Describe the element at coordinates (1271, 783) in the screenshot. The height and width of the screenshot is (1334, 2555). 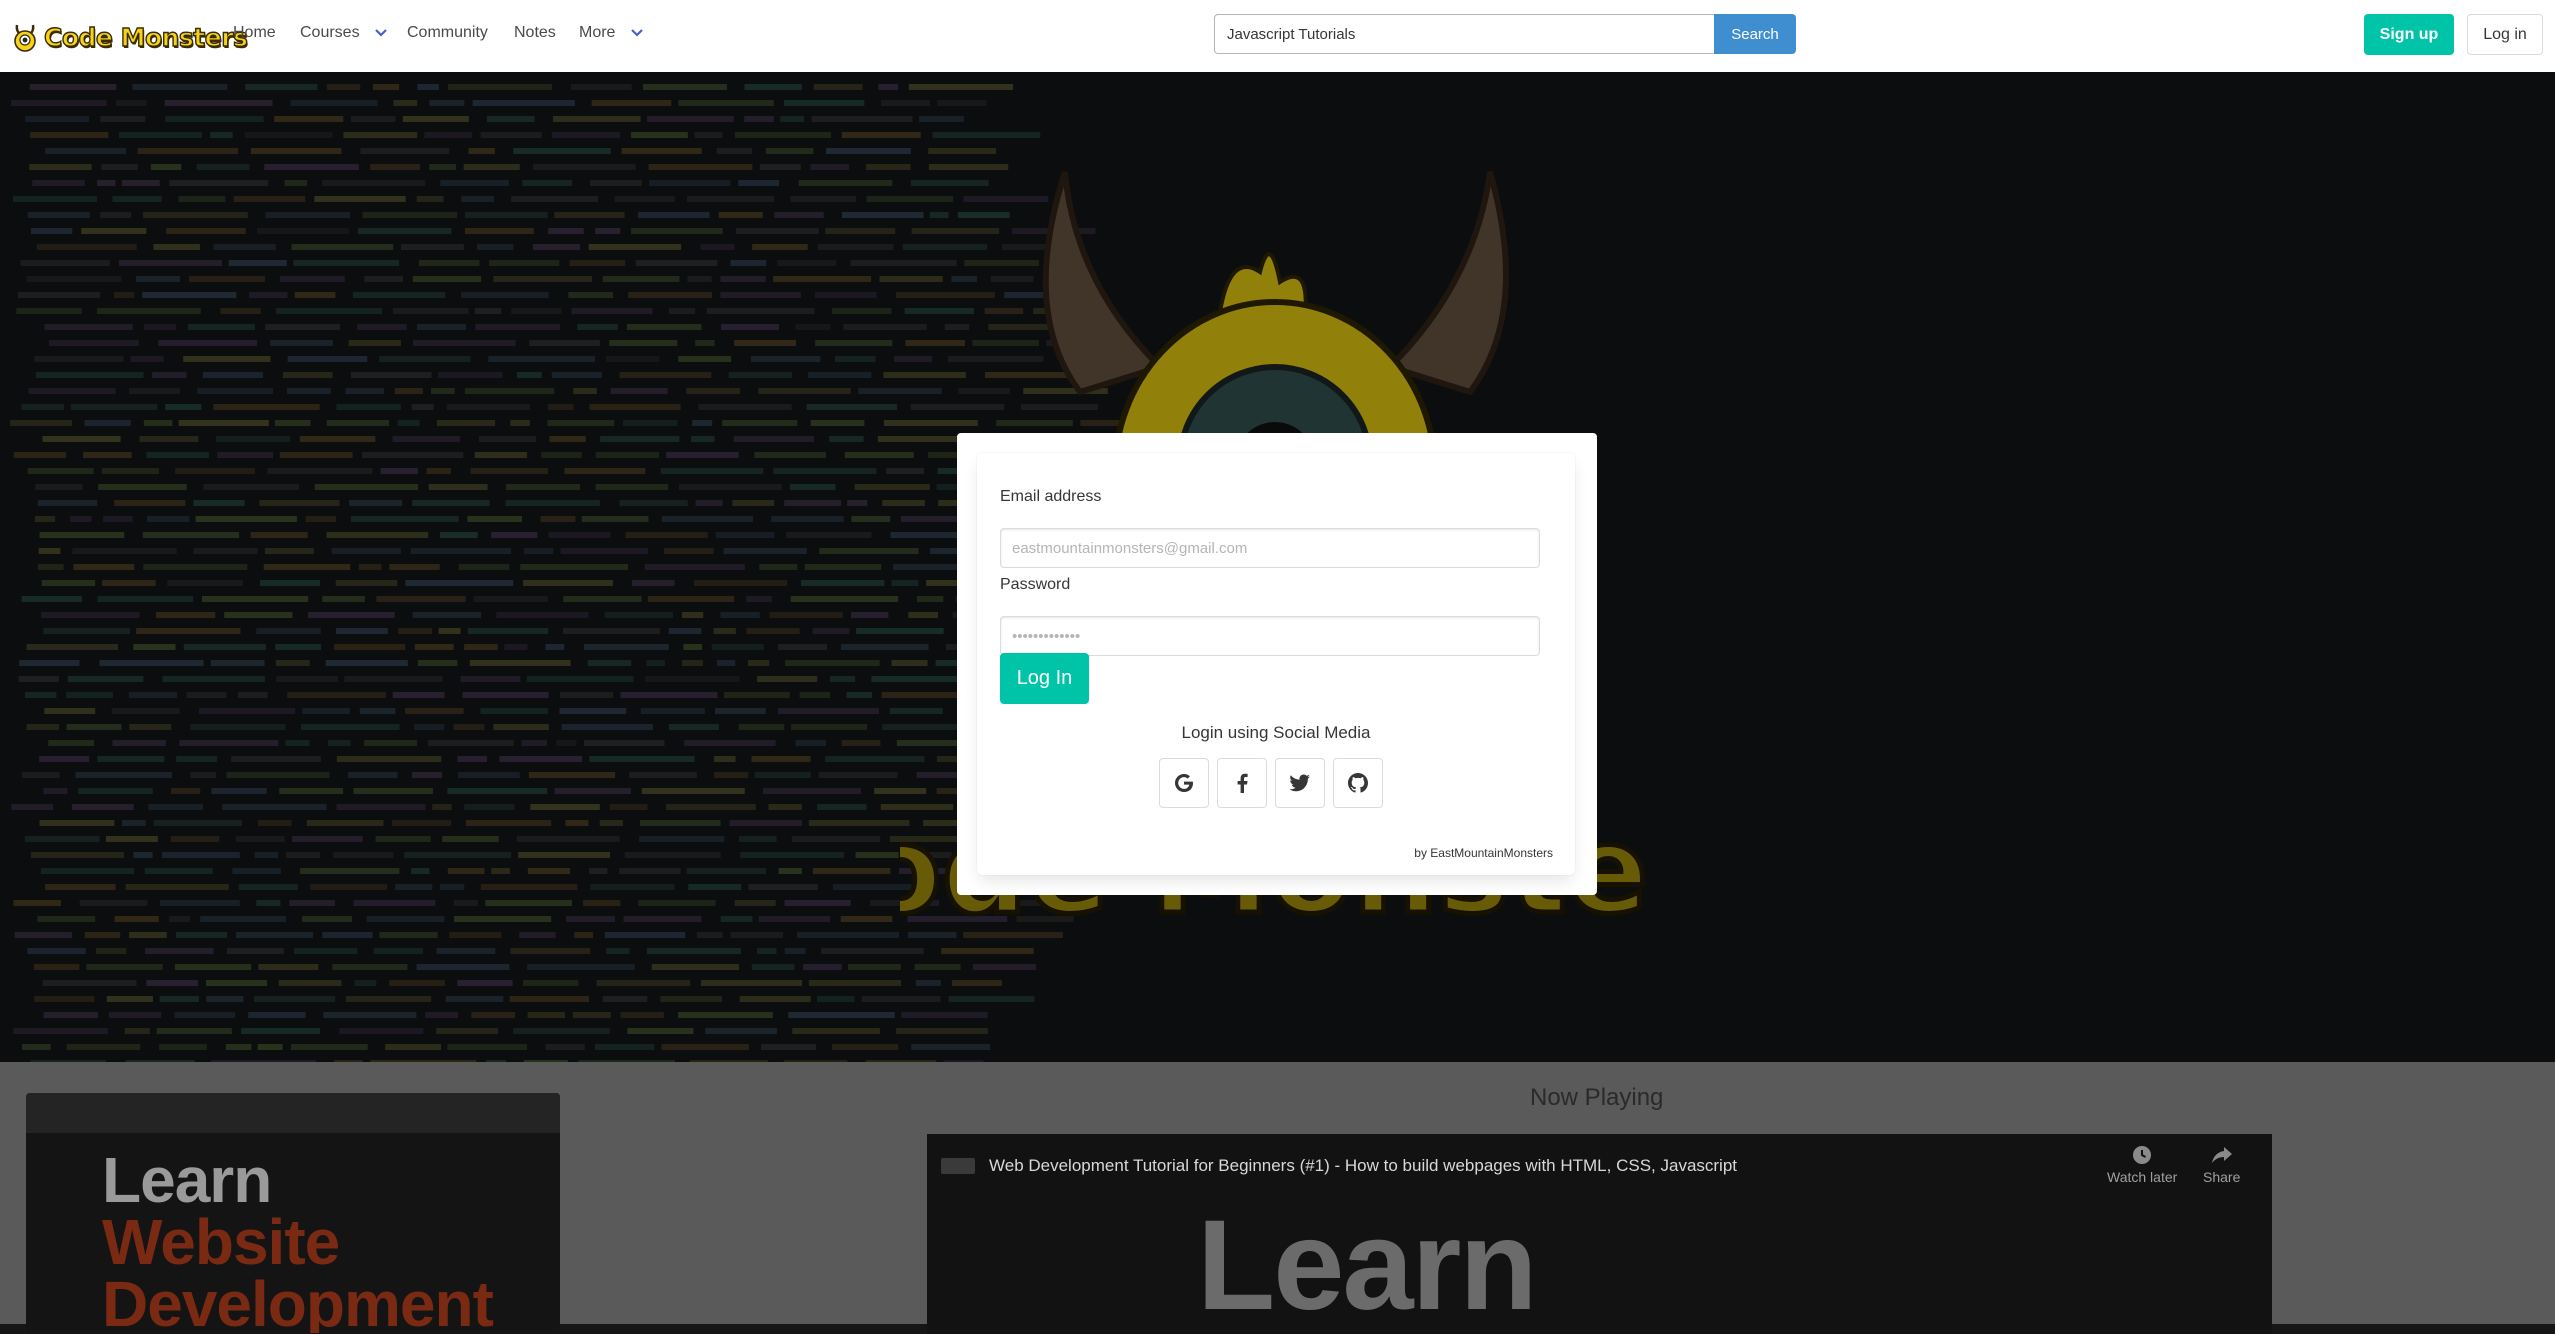
I see `social-login-buttons` at that location.